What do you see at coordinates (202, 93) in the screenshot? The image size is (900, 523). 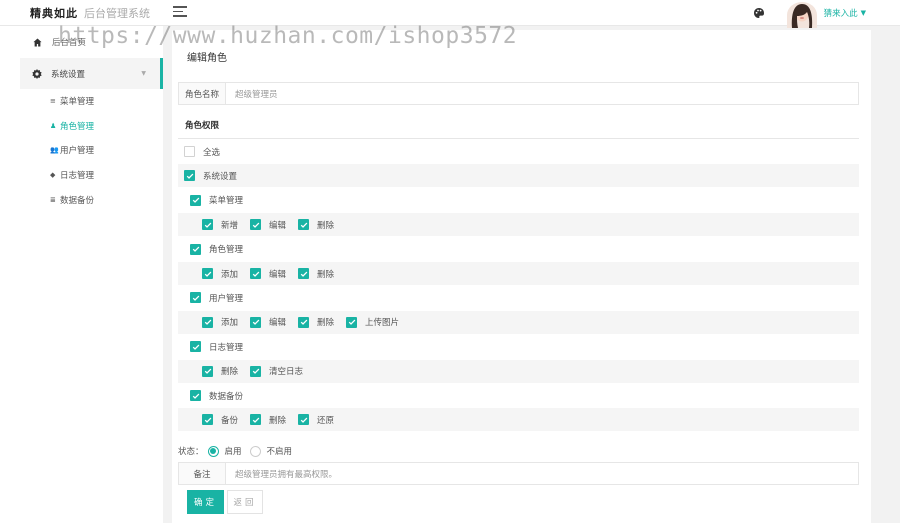 I see `role-name-label: 角色名称` at bounding box center [202, 93].